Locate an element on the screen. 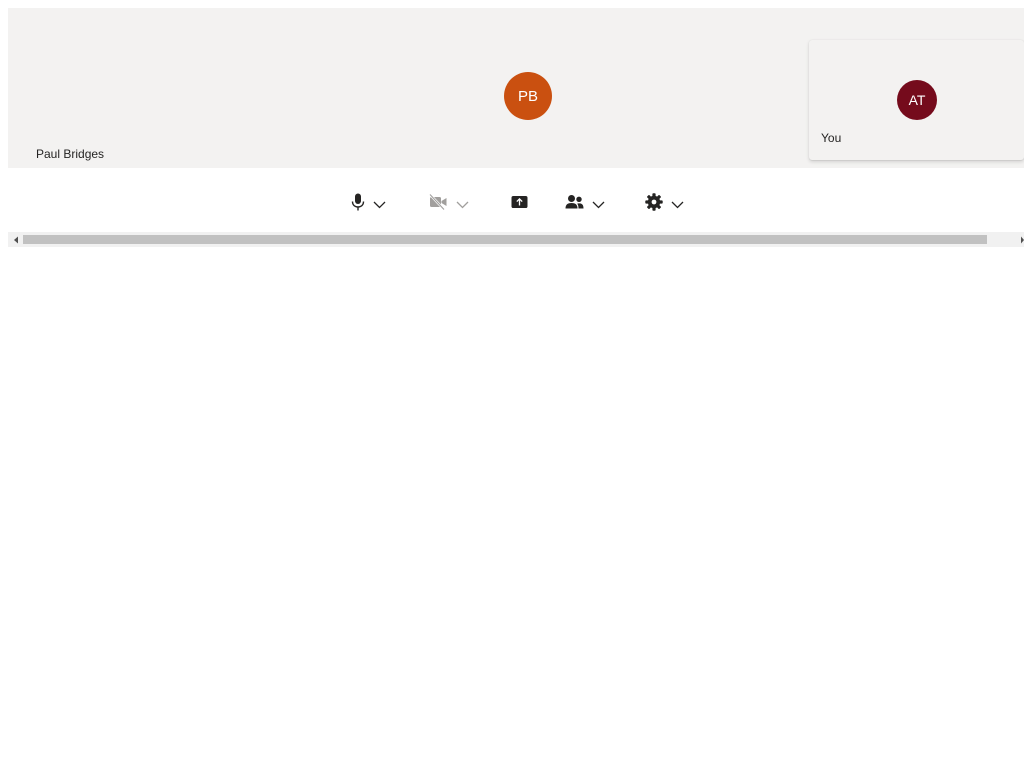 The height and width of the screenshot is (768, 1024). local-participant-tile: AT You is located at coordinates (916, 100).